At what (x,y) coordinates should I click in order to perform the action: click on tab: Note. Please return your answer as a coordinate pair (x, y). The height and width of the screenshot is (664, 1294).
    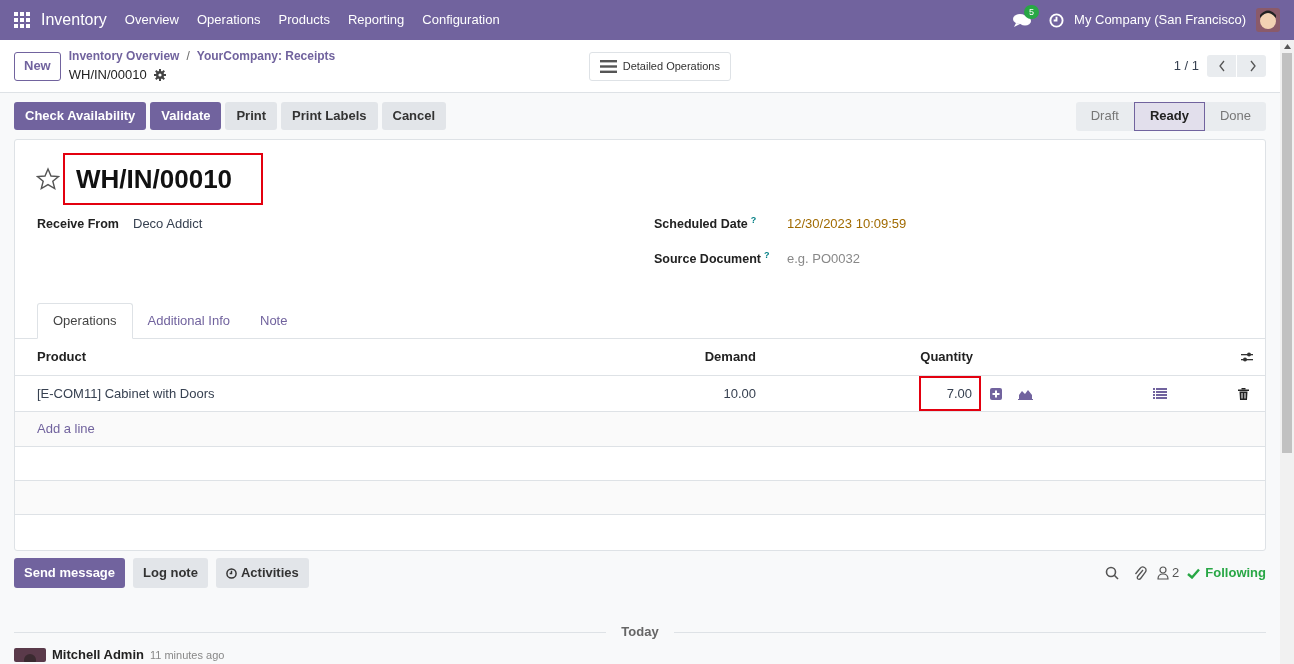
    Looking at the image, I should click on (274, 321).